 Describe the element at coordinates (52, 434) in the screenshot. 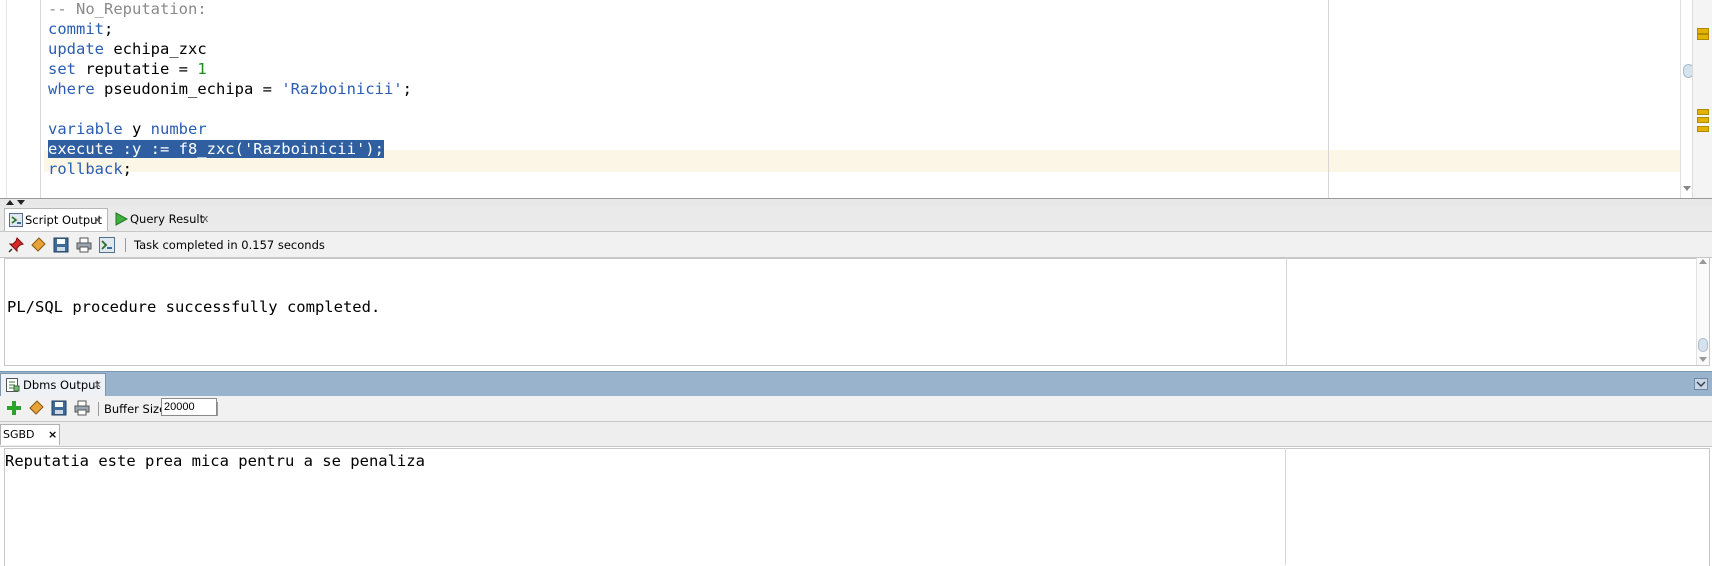

I see `connection-close-icon: ×` at that location.